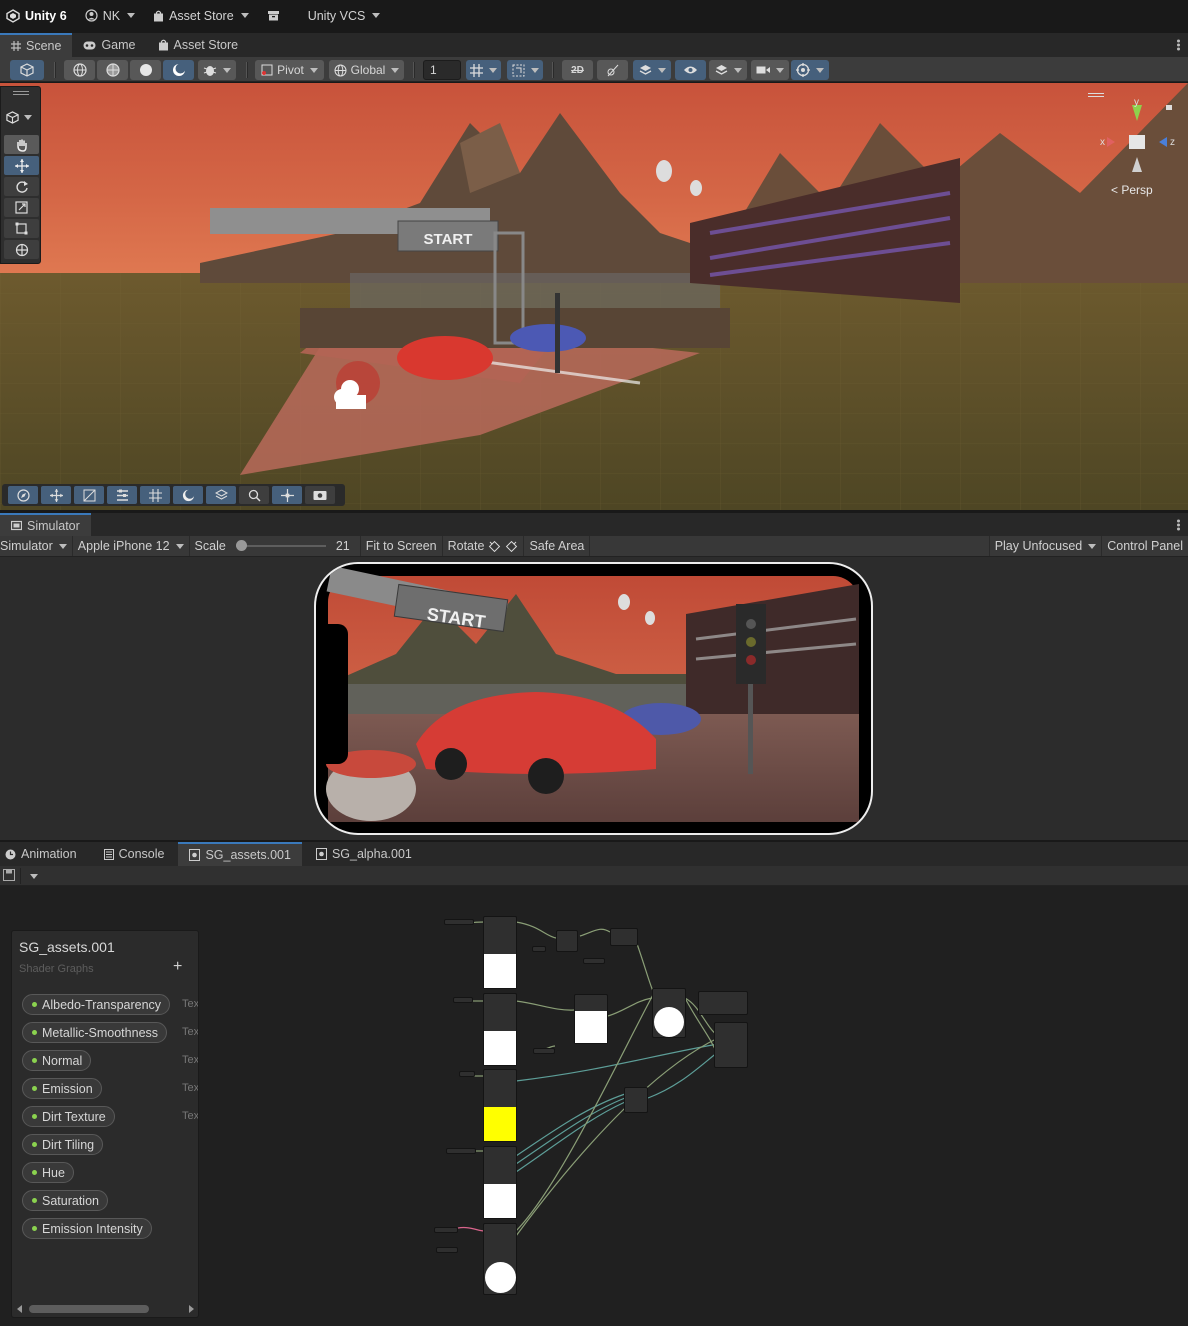  What do you see at coordinates (690, 70) in the screenshot?
I see `scene-visibility-button` at bounding box center [690, 70].